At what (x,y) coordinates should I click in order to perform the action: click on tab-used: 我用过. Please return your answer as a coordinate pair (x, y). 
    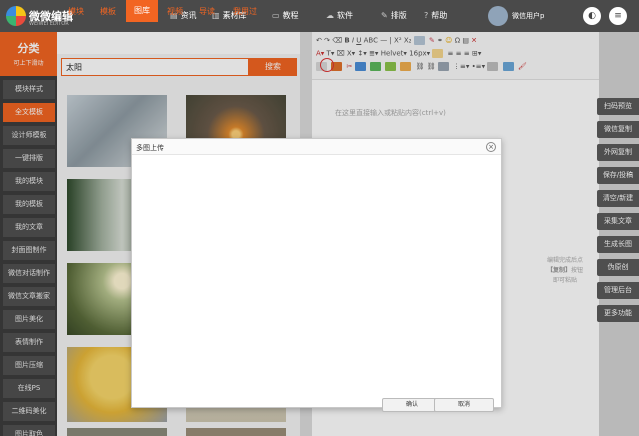
    Looking at the image, I should click on (245, 11).